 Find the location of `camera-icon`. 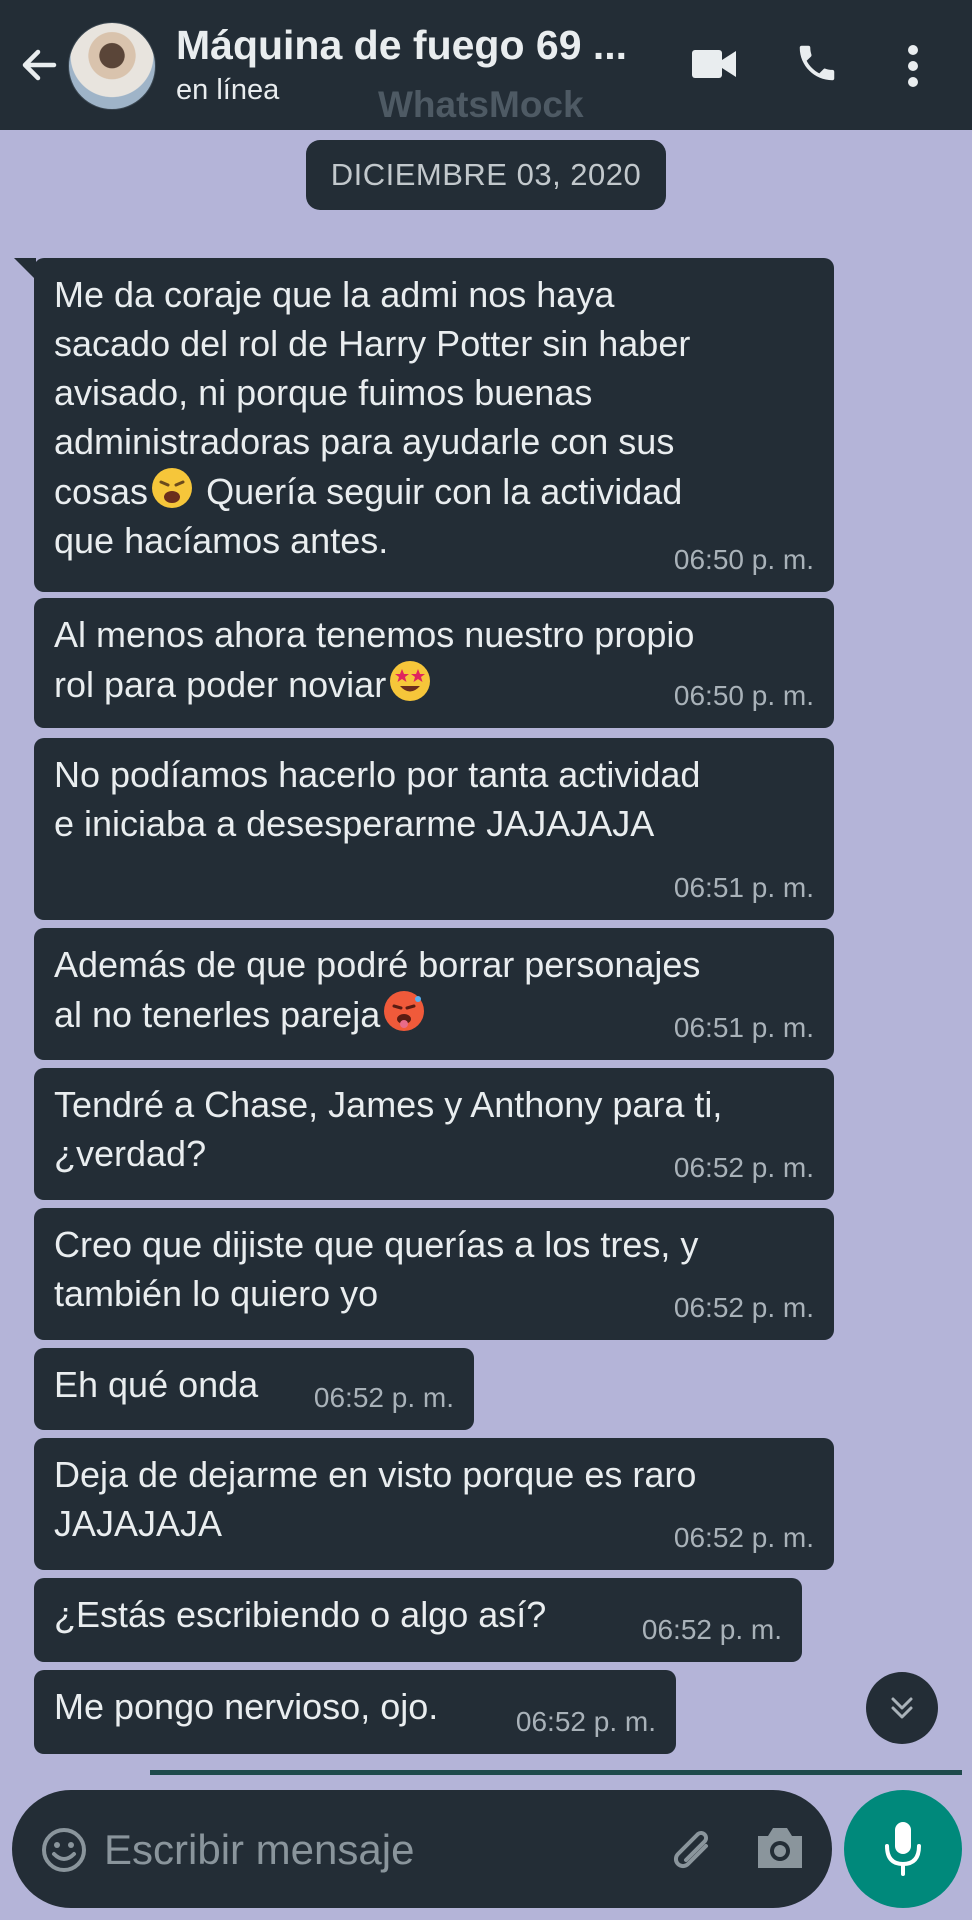

camera-icon is located at coordinates (780, 1847).